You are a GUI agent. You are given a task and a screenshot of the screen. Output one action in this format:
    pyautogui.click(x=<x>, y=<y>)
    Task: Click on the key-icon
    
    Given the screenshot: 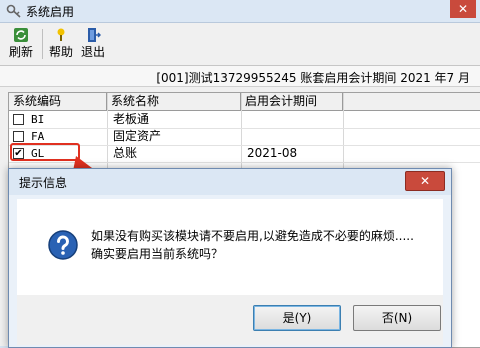 What is the action you would take?
    pyautogui.click(x=13, y=11)
    